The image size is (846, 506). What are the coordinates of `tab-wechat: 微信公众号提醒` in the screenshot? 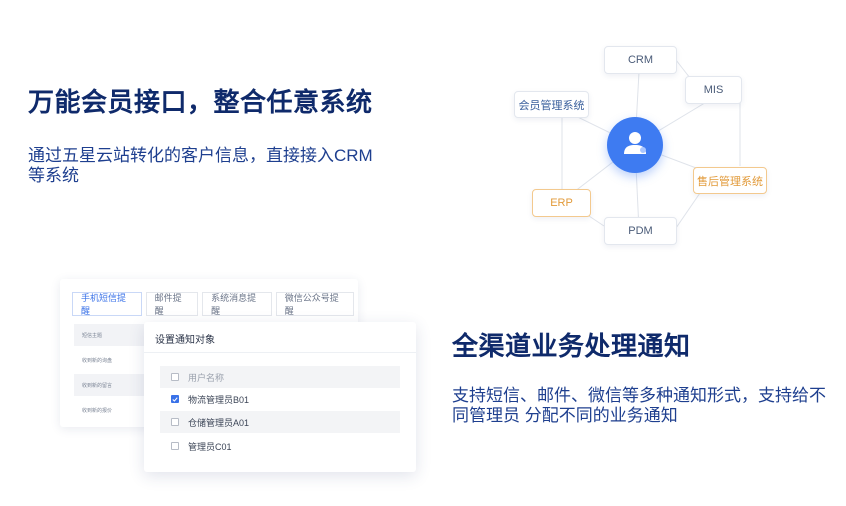 It's located at (314, 304).